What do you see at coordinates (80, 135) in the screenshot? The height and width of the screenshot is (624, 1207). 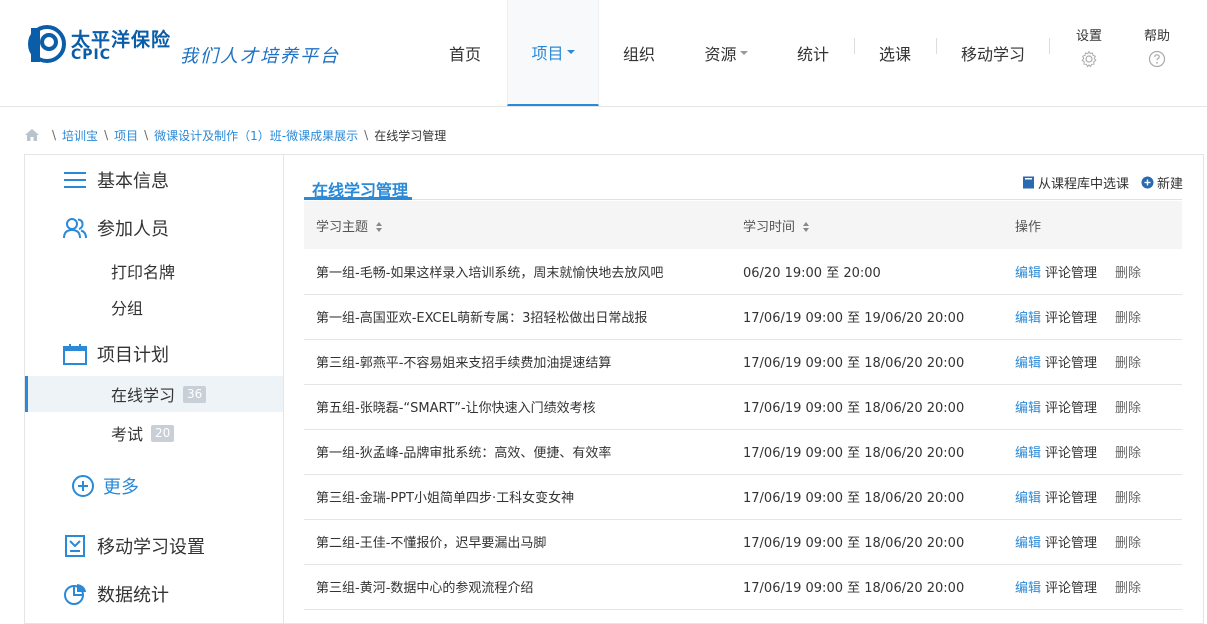 I see `breadcrumb-link-peixunbao: 培训宝` at bounding box center [80, 135].